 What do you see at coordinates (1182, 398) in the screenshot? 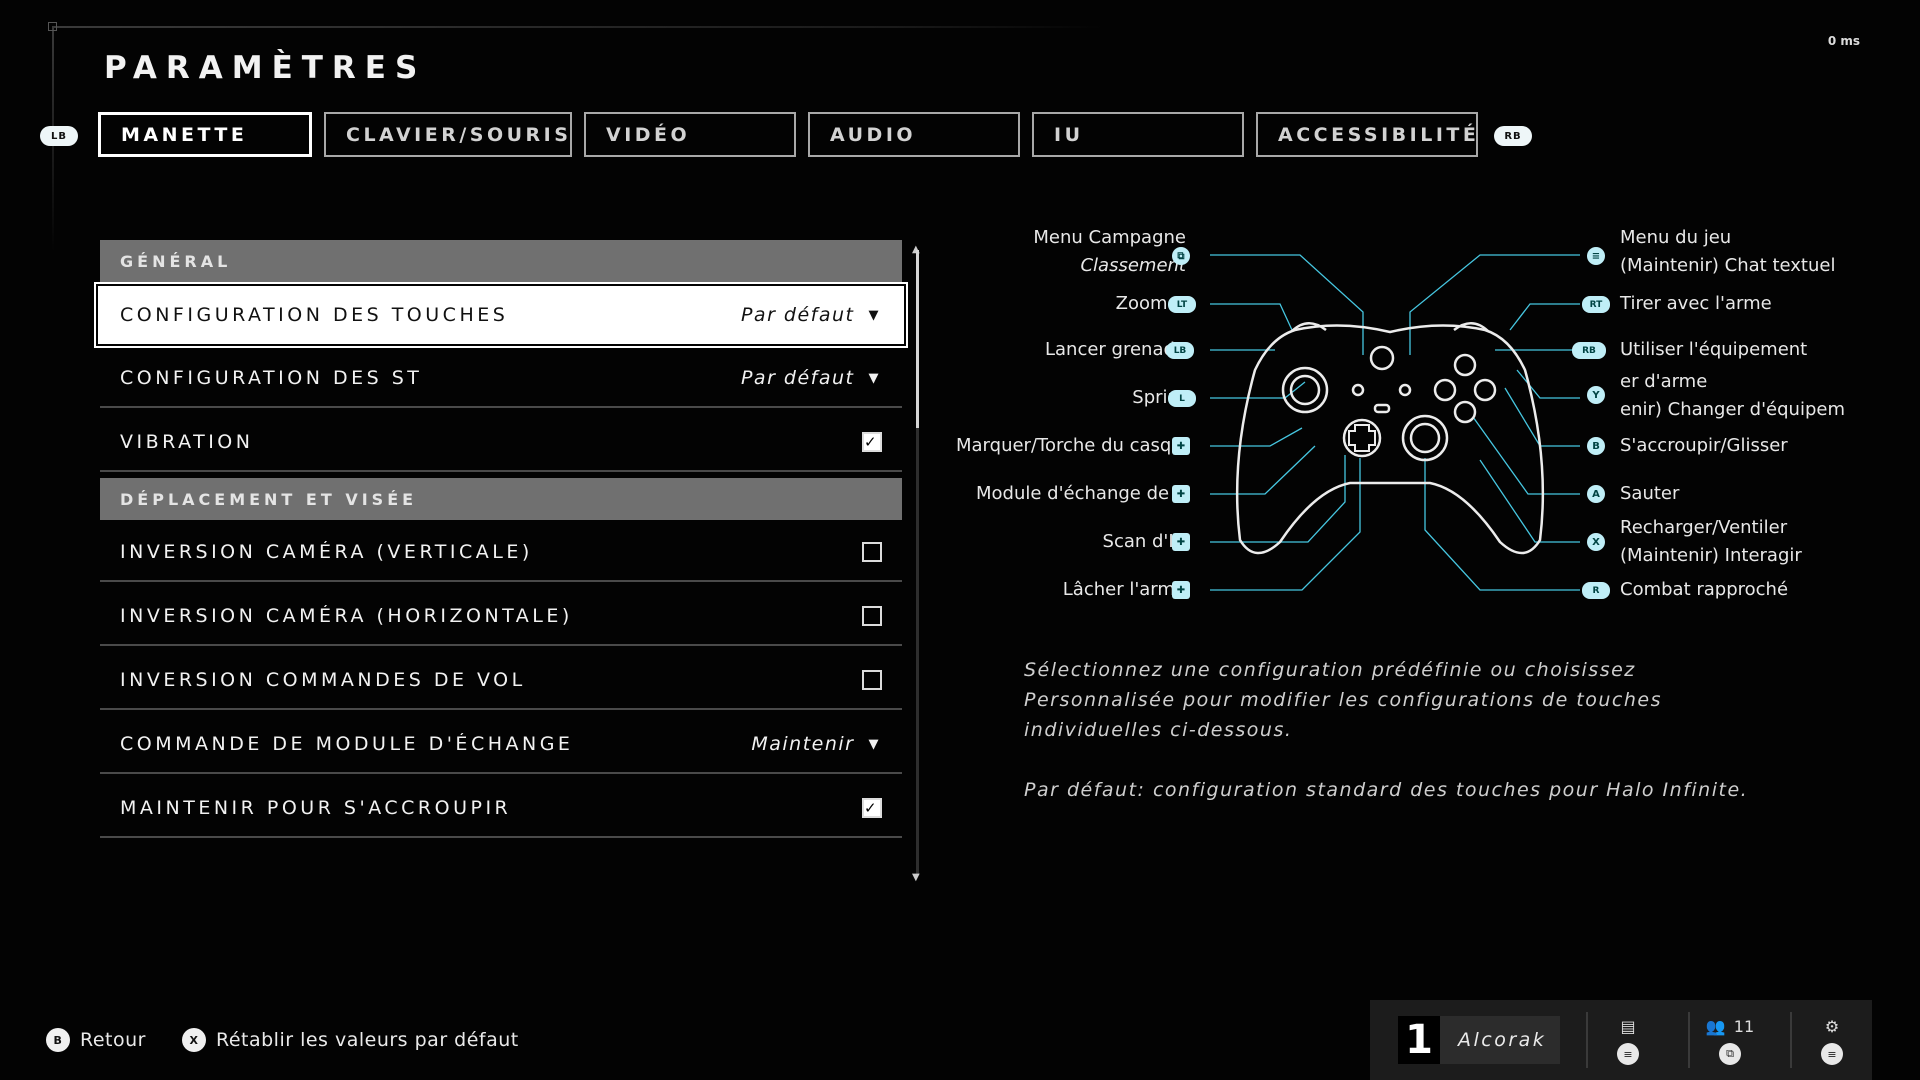
I see `left-stick-icon: L` at bounding box center [1182, 398].